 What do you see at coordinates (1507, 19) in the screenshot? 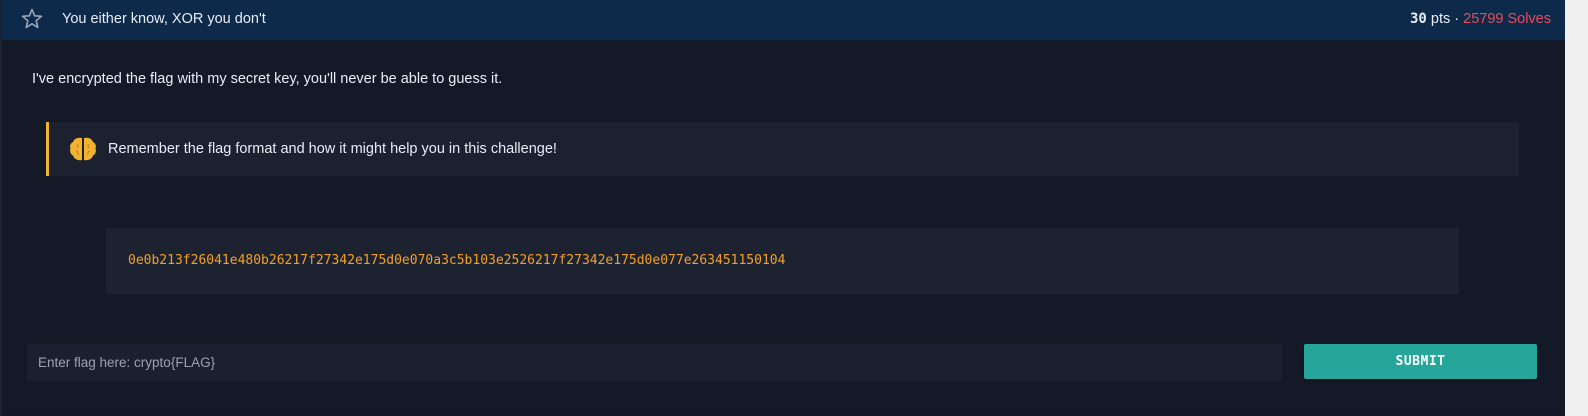
I see `solves-count: 25799 Solves` at bounding box center [1507, 19].